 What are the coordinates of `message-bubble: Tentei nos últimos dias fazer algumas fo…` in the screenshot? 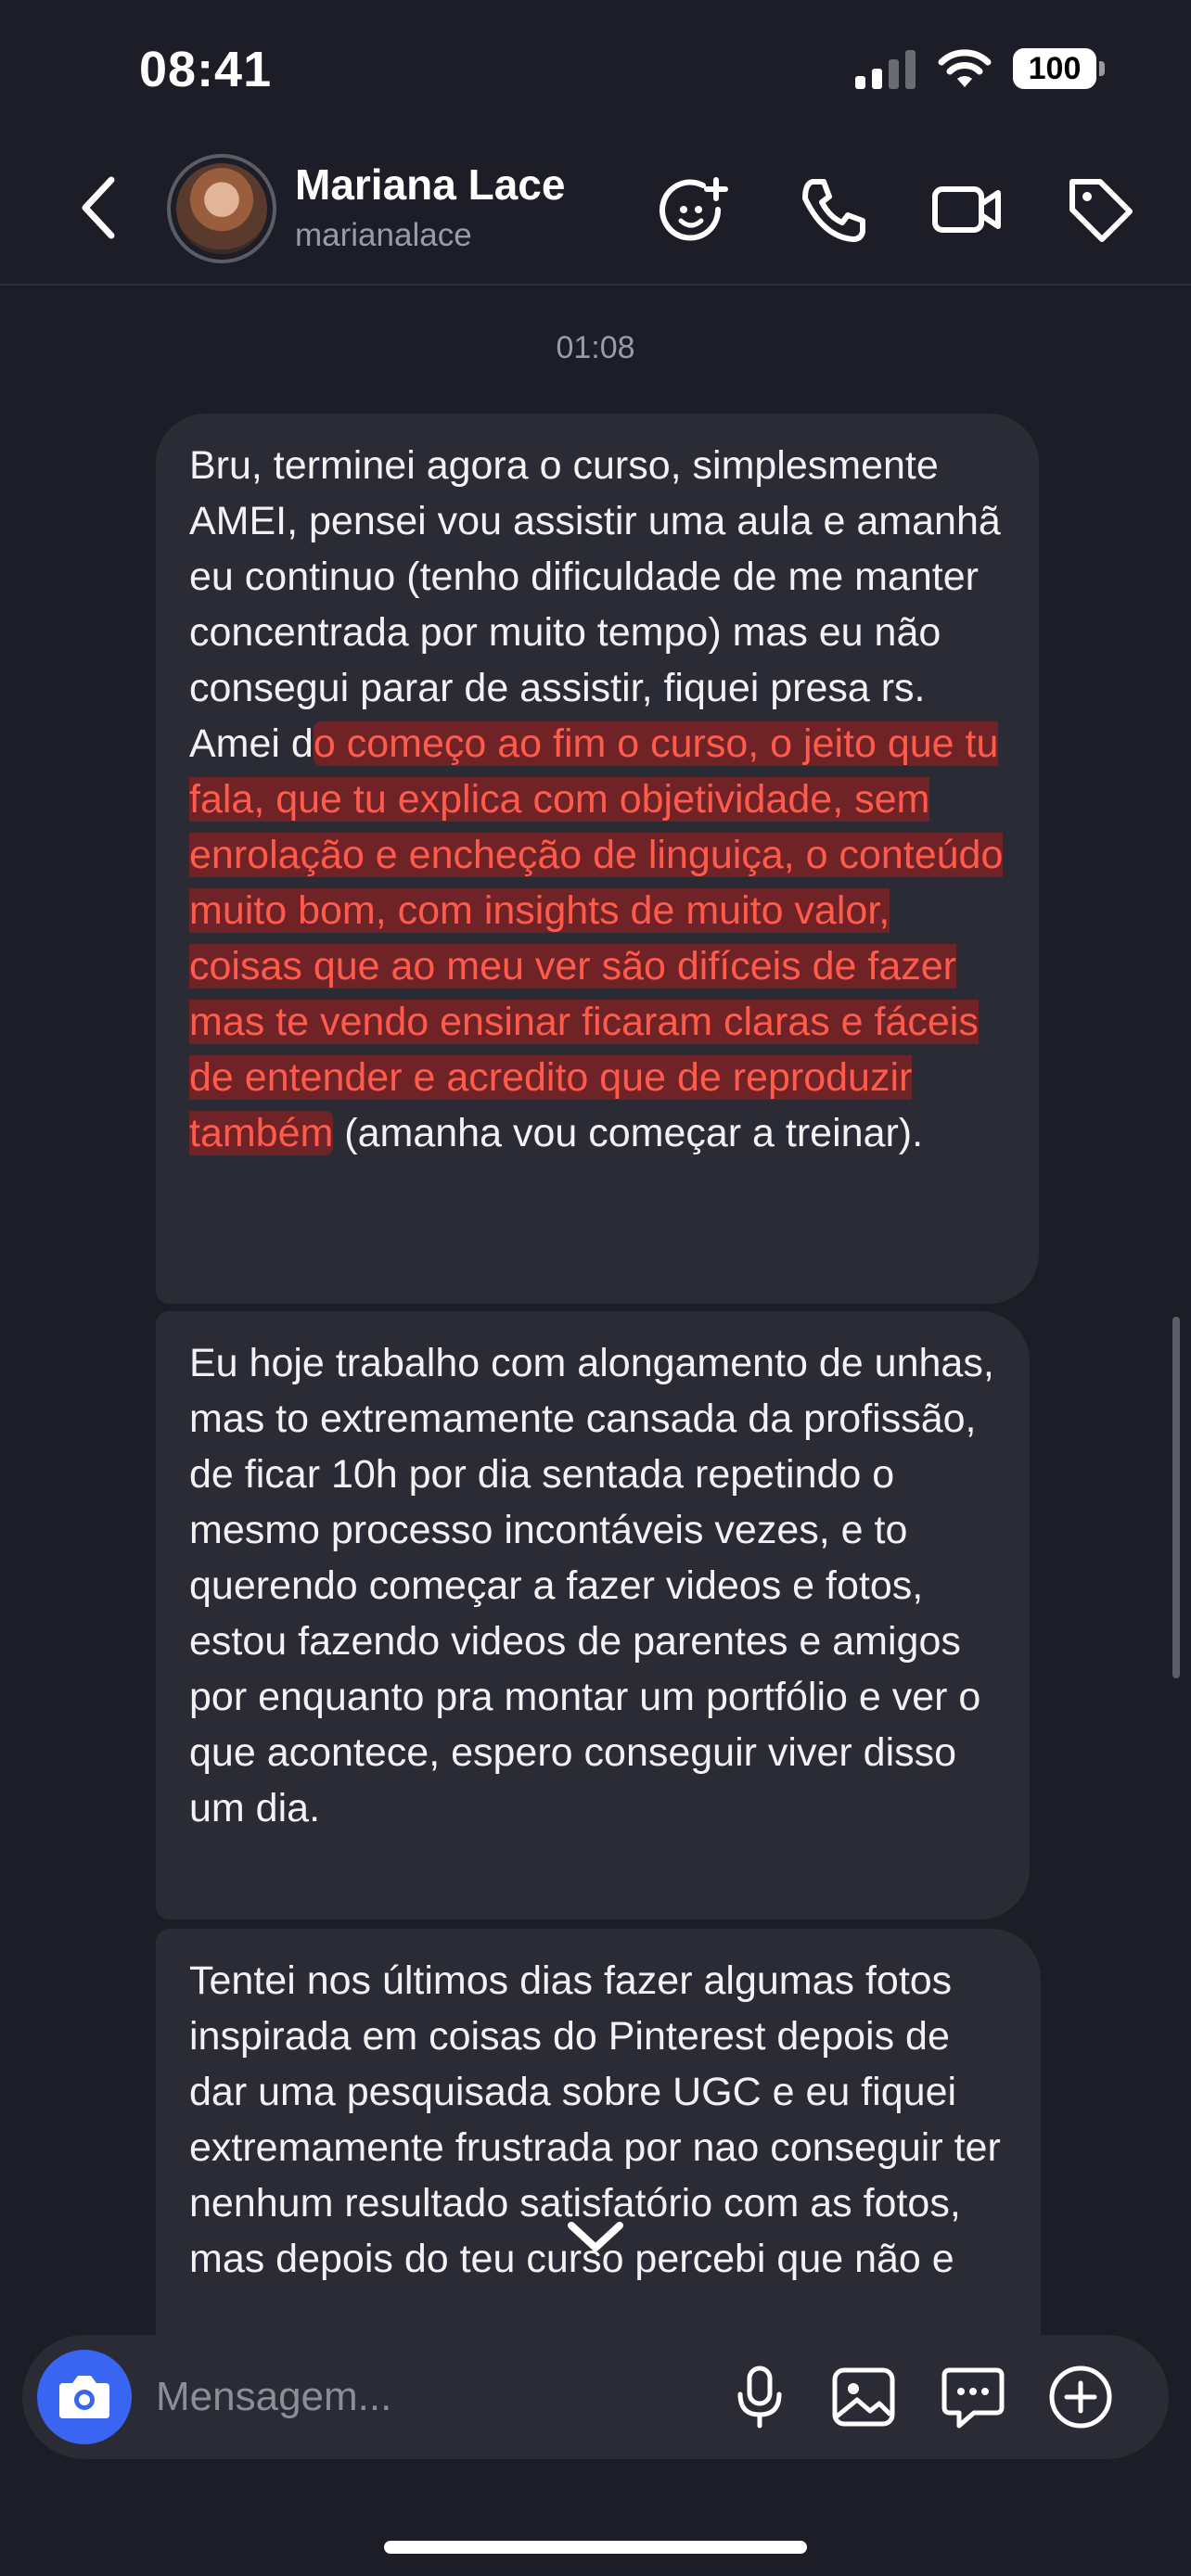 It's located at (598, 2142).